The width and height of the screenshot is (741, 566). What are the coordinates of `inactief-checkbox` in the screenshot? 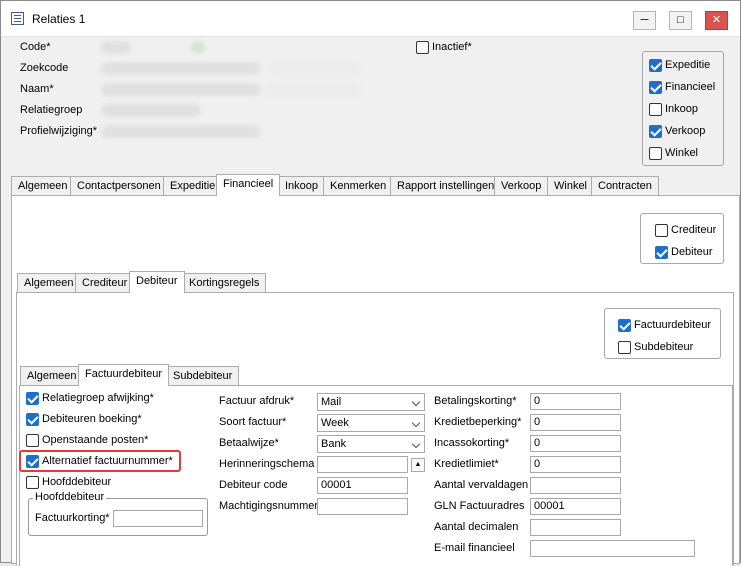 It's located at (422, 47).